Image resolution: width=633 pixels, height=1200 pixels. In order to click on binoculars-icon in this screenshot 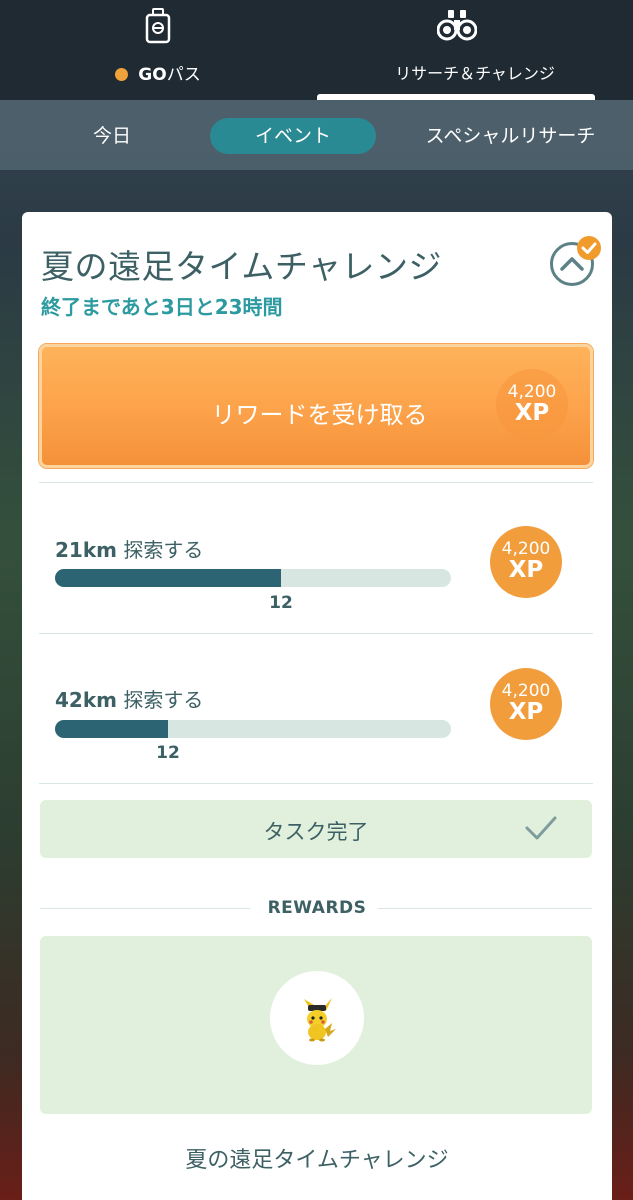, I will do `click(457, 27)`.